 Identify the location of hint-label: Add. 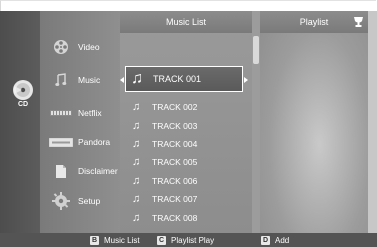
(282, 240).